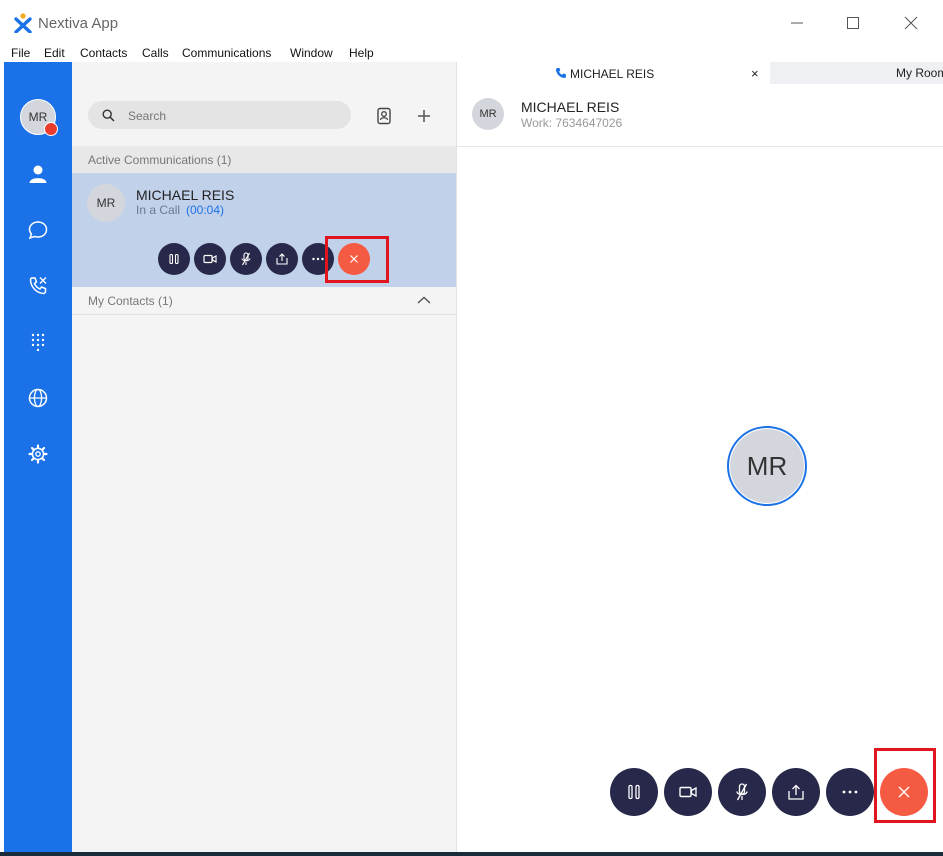  Describe the element at coordinates (158, 210) in the screenshot. I see `call-status: In a Call` at that location.